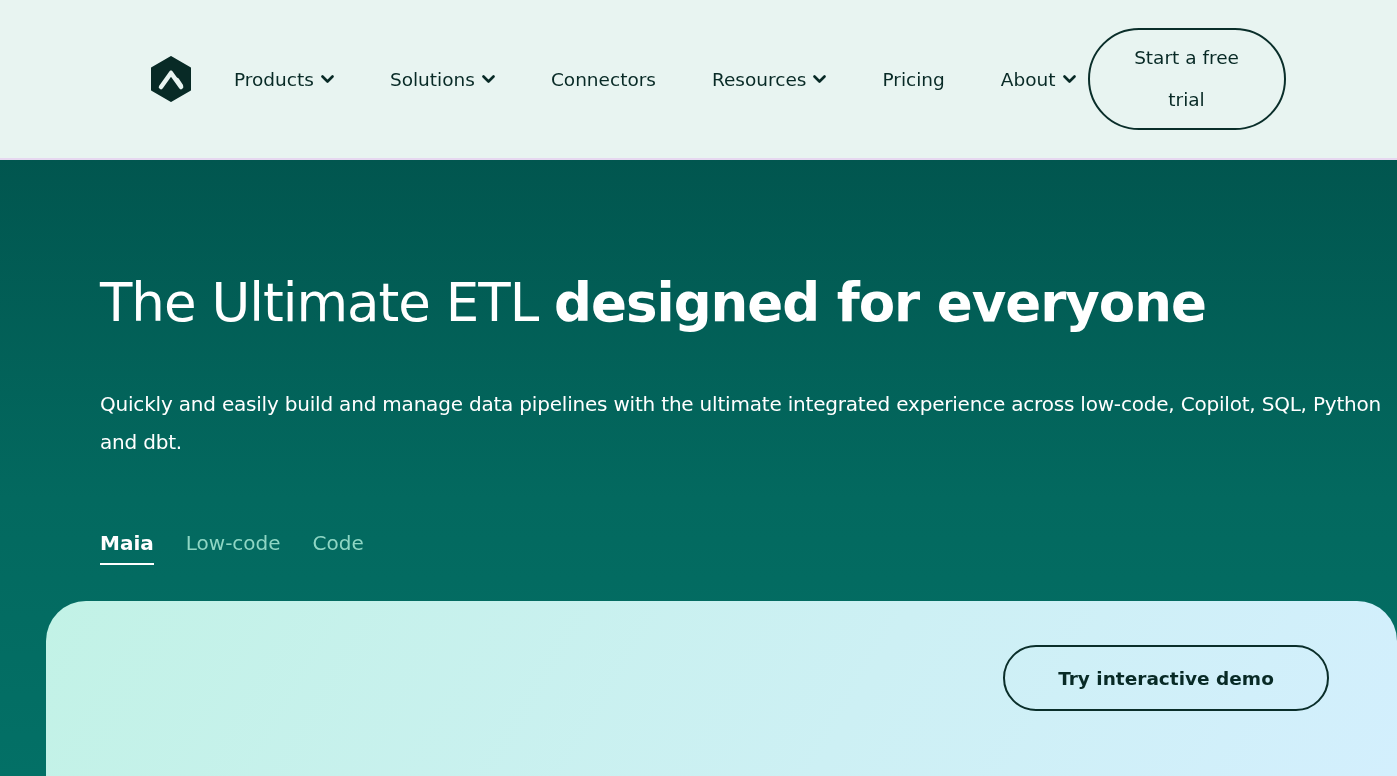 This screenshot has width=1397, height=776. What do you see at coordinates (233, 548) in the screenshot?
I see `mode-tab: Low-code` at bounding box center [233, 548].